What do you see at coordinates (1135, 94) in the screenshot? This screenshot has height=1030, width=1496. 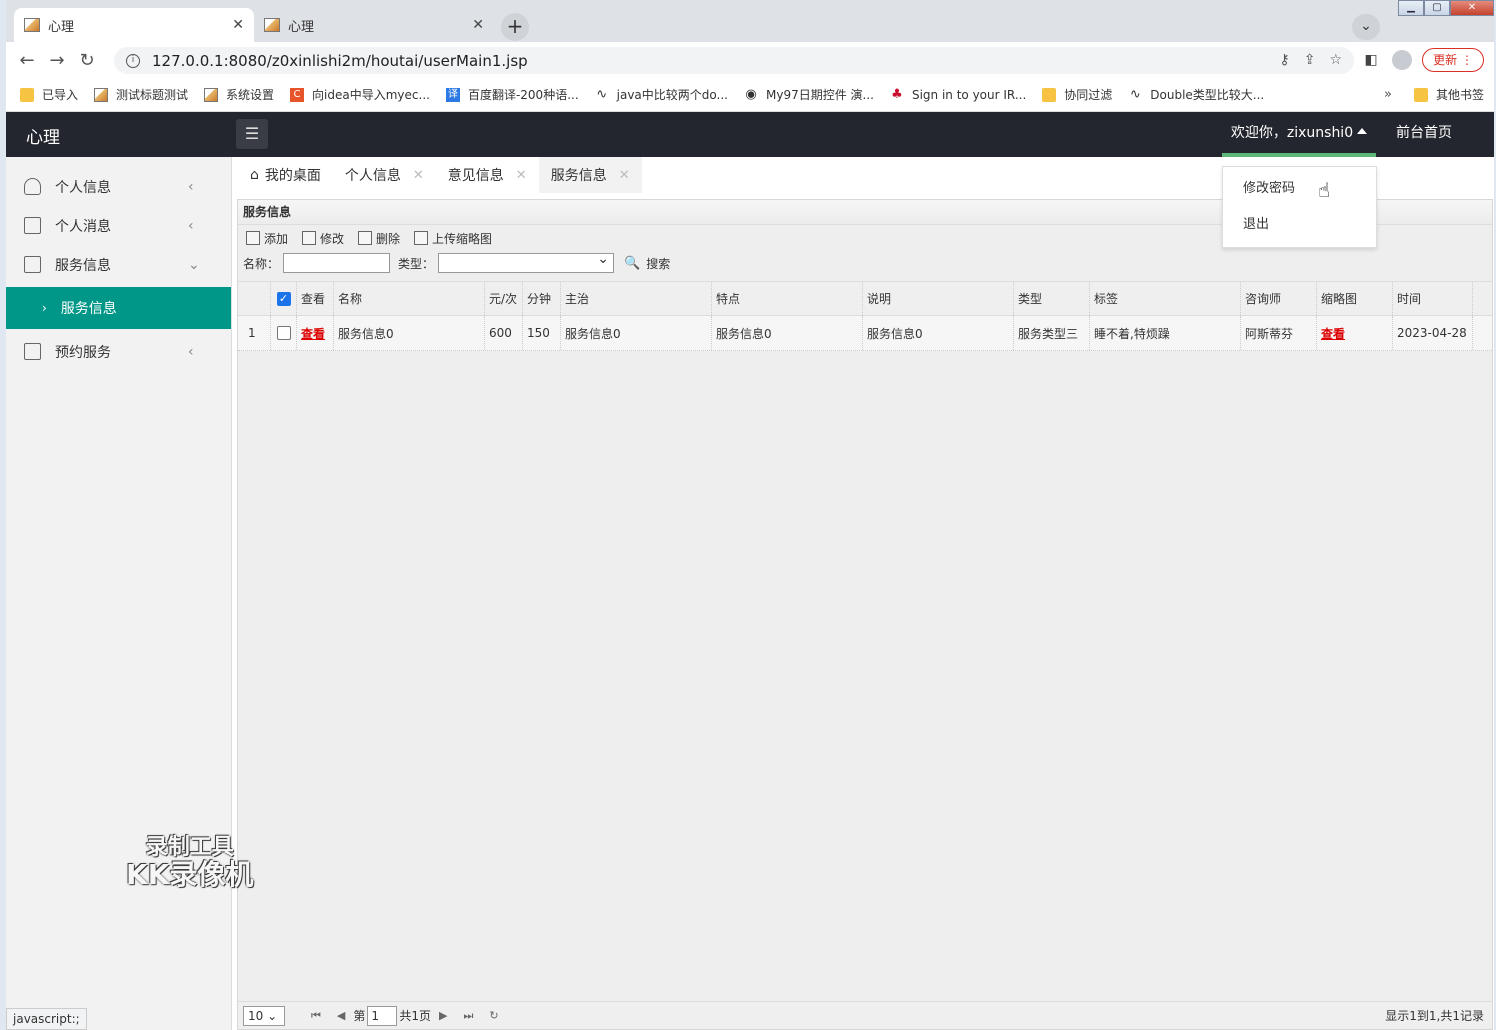 I see `glyph-icon: ∿` at bounding box center [1135, 94].